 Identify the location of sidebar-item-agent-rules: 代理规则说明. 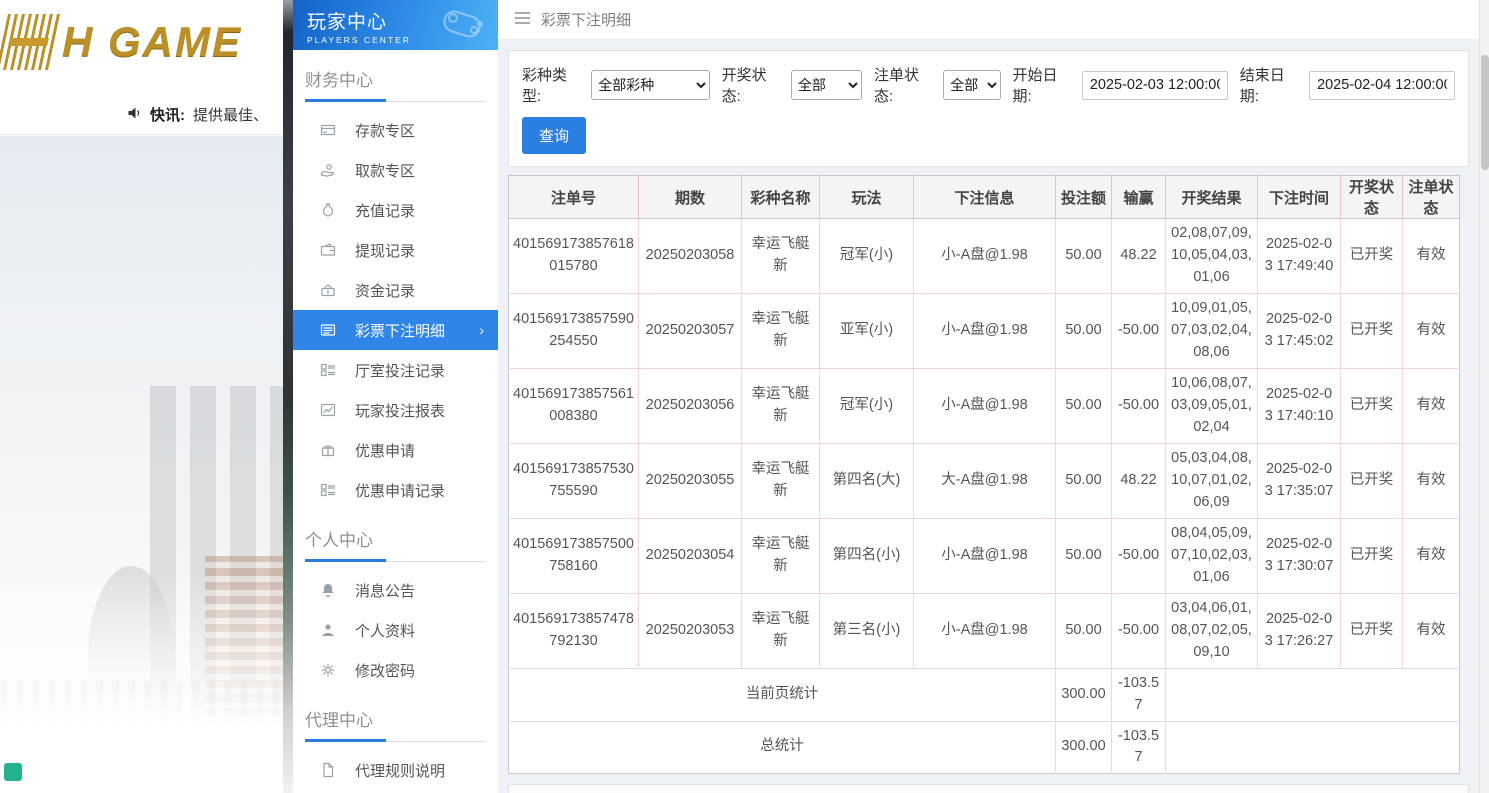
(395, 770).